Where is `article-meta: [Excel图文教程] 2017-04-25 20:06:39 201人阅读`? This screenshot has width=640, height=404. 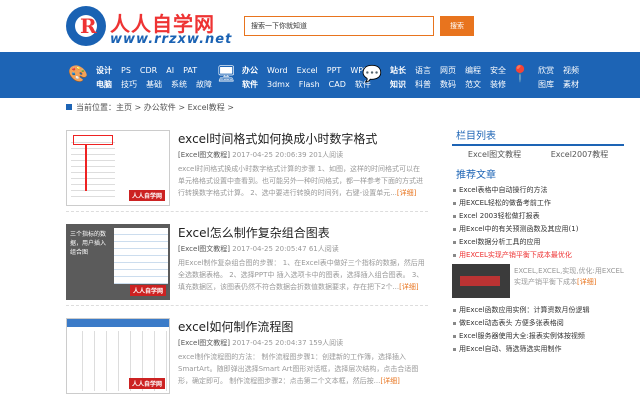
article-meta: [Excel图文教程] 2017-04-25 20:06:39 201人阅读 is located at coordinates (260, 155).